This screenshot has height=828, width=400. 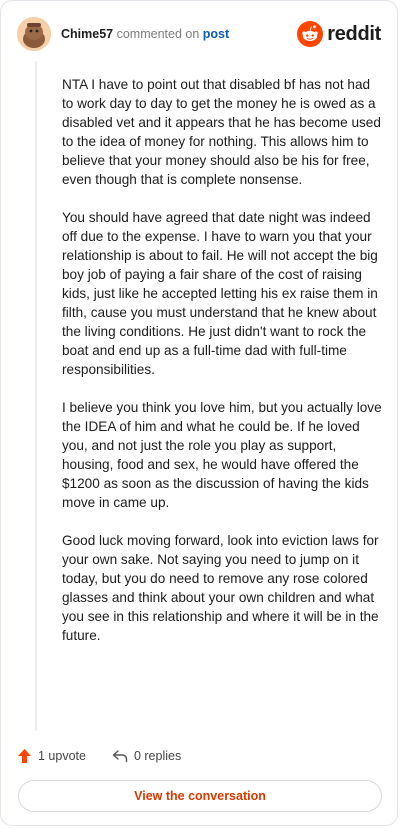 What do you see at coordinates (36, 396) in the screenshot?
I see `thread-line` at bounding box center [36, 396].